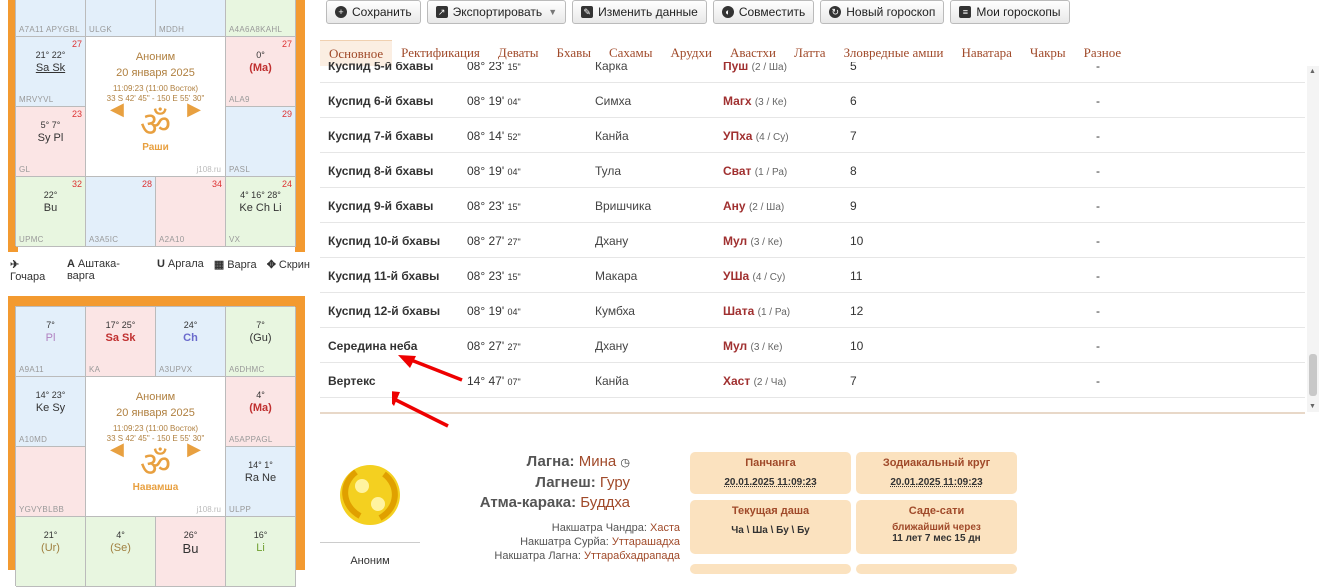 Image resolution: width=1332 pixels, height=587 pixels. Describe the element at coordinates (612, 346) in the screenshot. I see `row-sign: Дхану` at that location.